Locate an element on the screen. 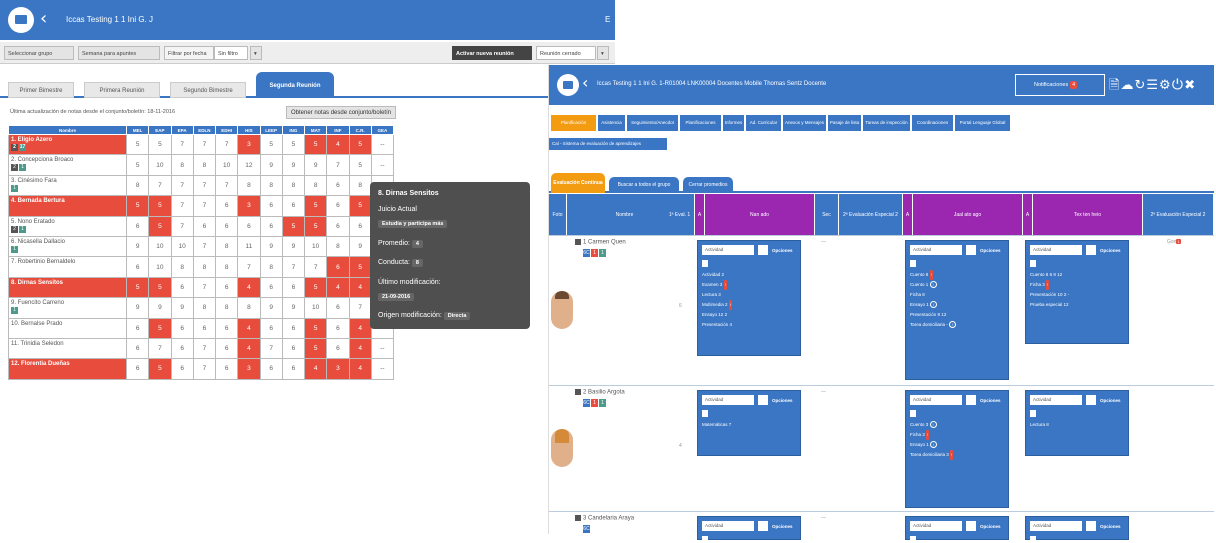 Image resolution: width=1216 pixels, height=543 pixels. student-name-cell: 2. Concepciona Broaco 2 1 is located at coordinates (67, 165).